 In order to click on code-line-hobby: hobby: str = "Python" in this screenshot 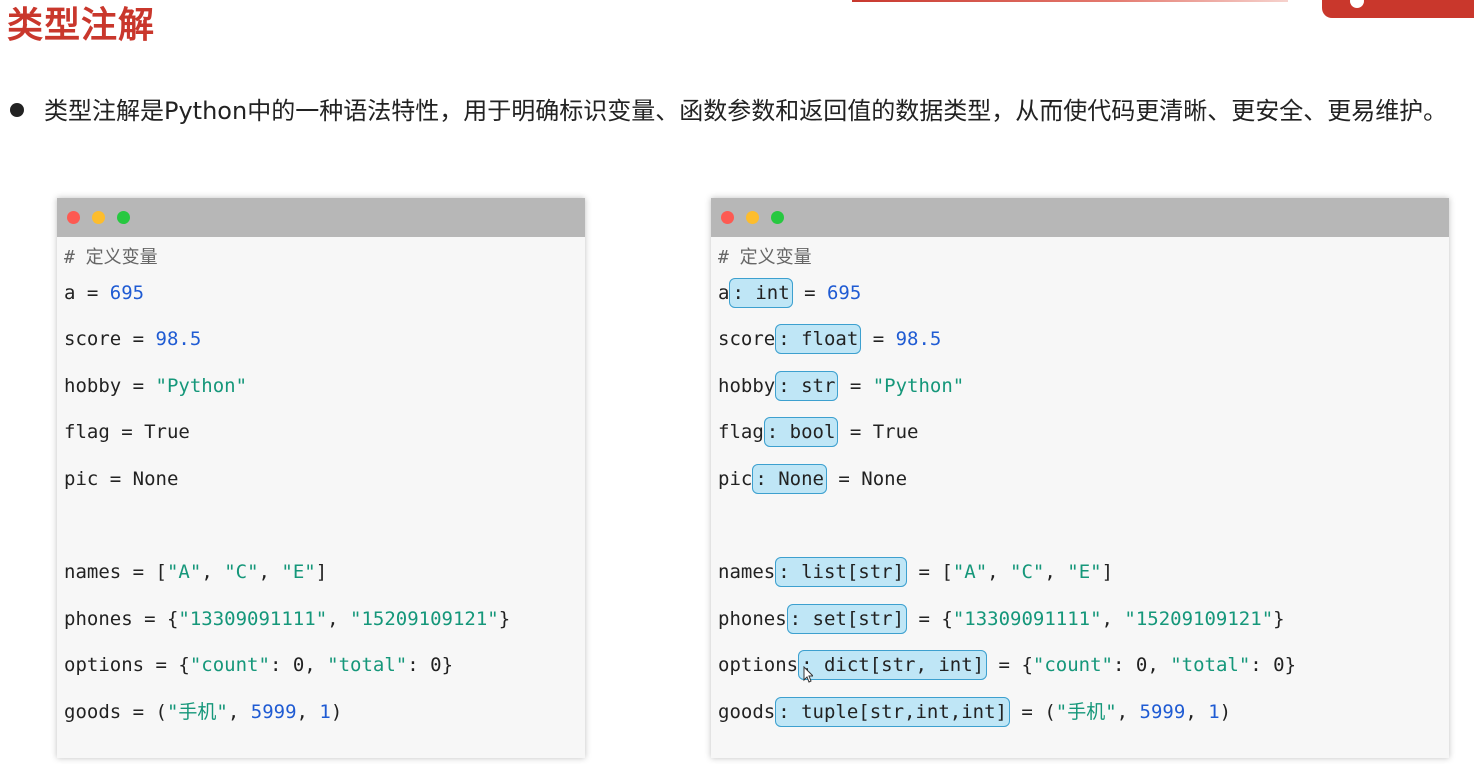, I will do `click(841, 386)`.